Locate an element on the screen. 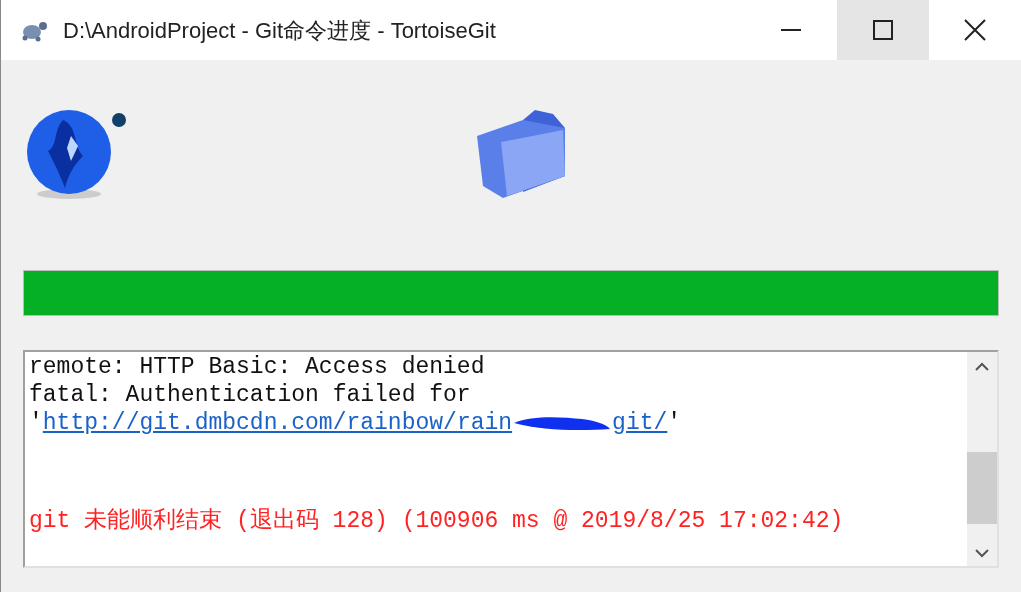  window-title: D:\AndroidProject - Git命令进度 - TortoiseGit is located at coordinates (279, 30).